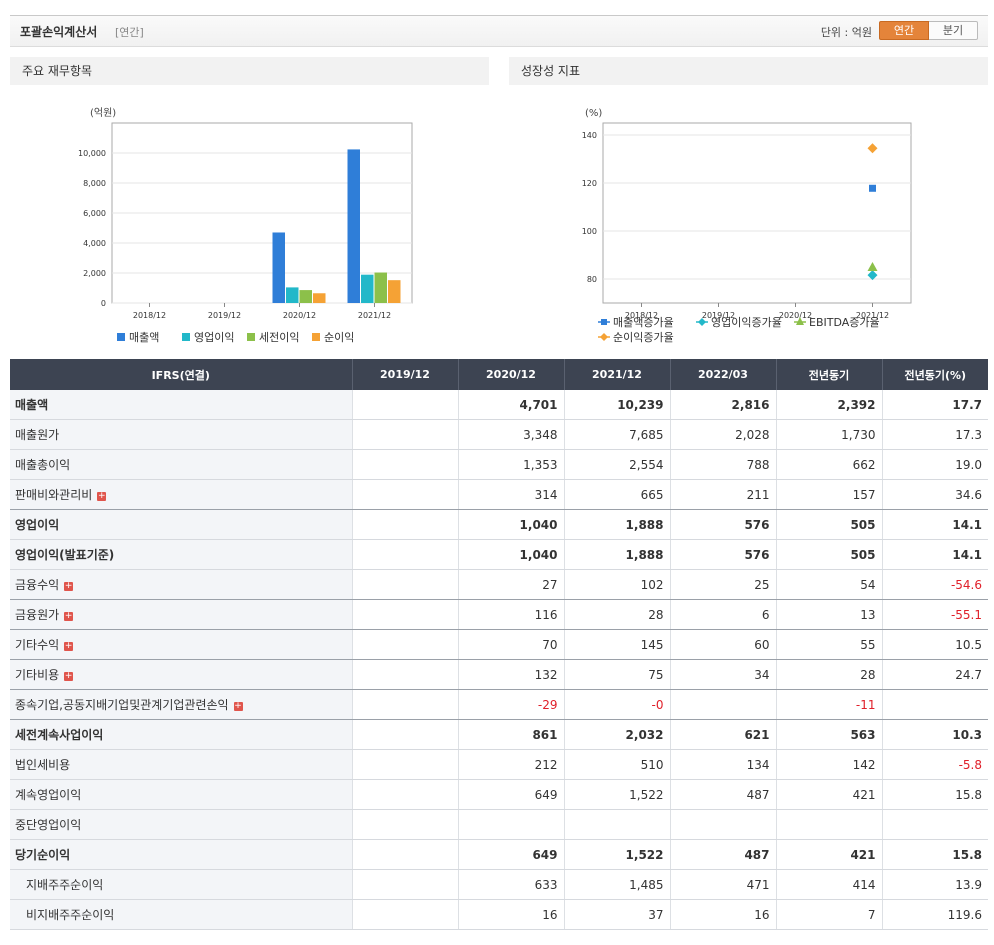 Image resolution: width=994 pixels, height=945 pixels. What do you see at coordinates (828, 434) in the screenshot?
I see `value-cell: 1,730` at bounding box center [828, 434].